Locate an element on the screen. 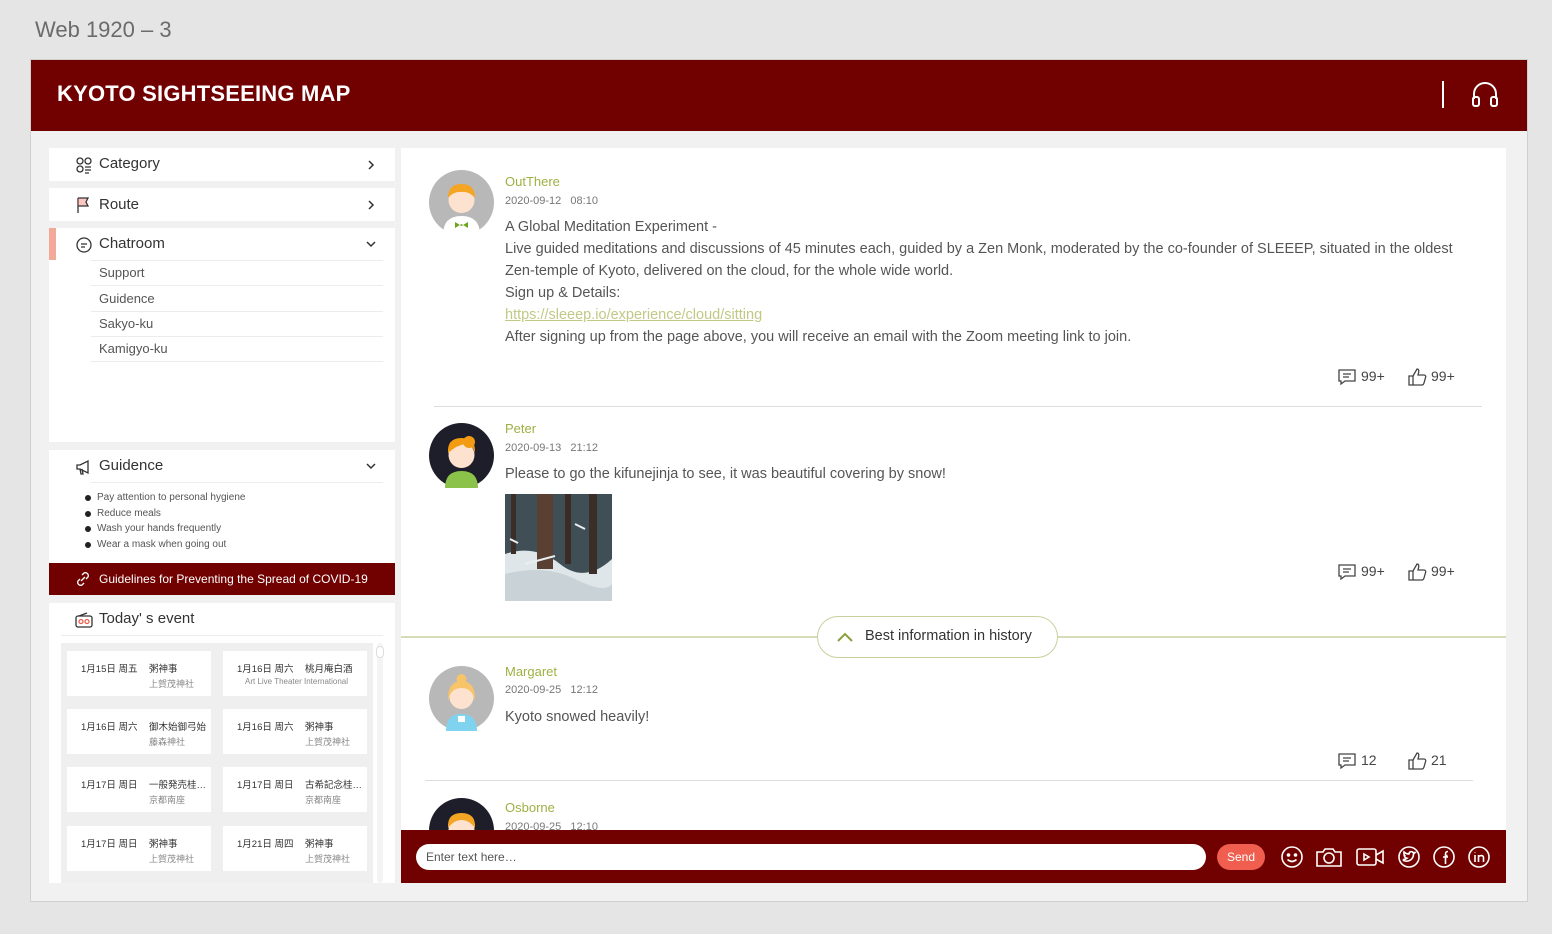 The width and height of the screenshot is (1552, 934). list-item: Pay attention to personal hygiene is located at coordinates (165, 497).